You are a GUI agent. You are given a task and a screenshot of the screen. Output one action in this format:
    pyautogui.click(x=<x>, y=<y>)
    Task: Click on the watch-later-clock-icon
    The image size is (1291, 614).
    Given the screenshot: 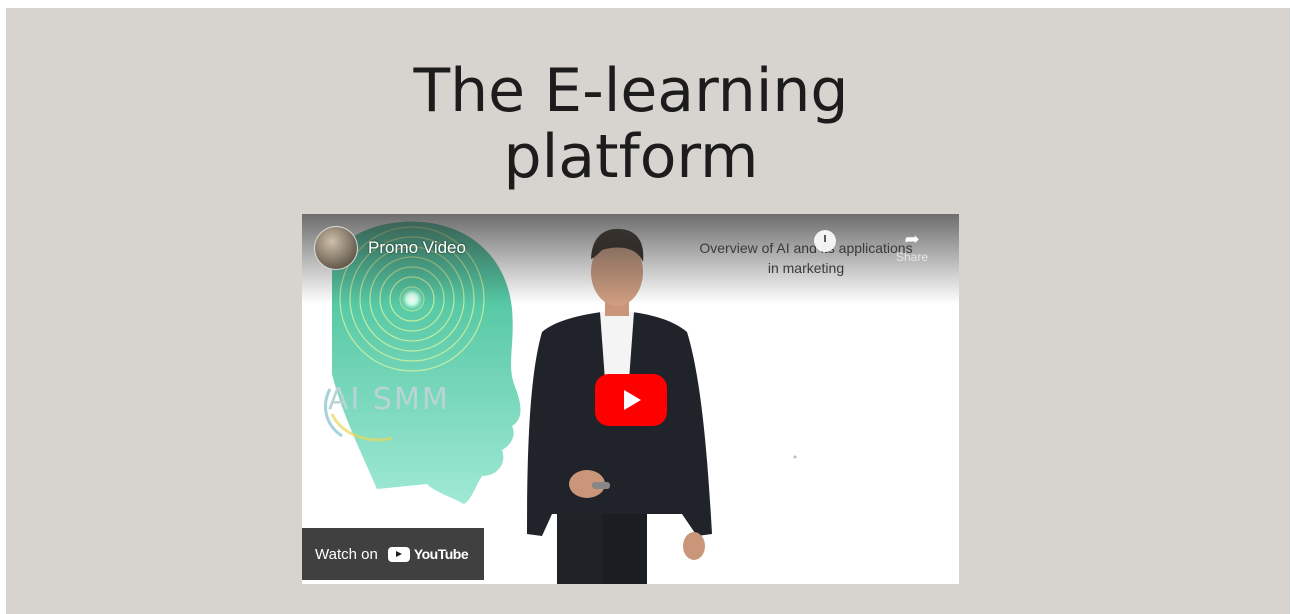 What is the action you would take?
    pyautogui.click(x=825, y=241)
    